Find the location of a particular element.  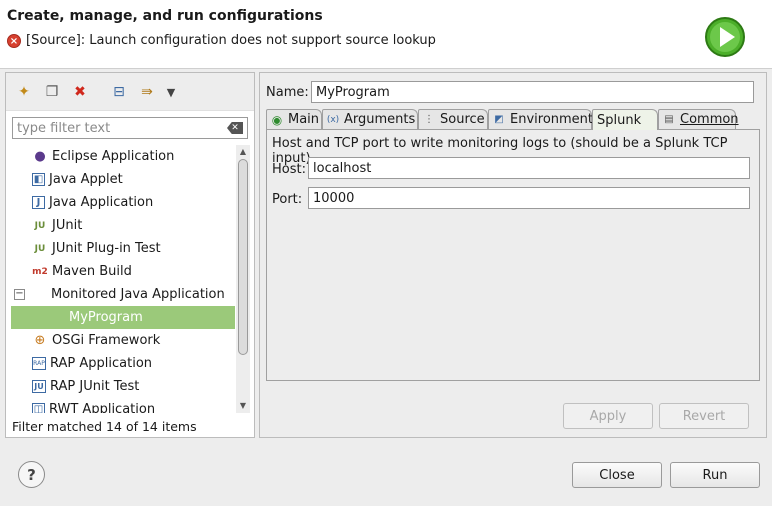

name-field is located at coordinates (532, 92).